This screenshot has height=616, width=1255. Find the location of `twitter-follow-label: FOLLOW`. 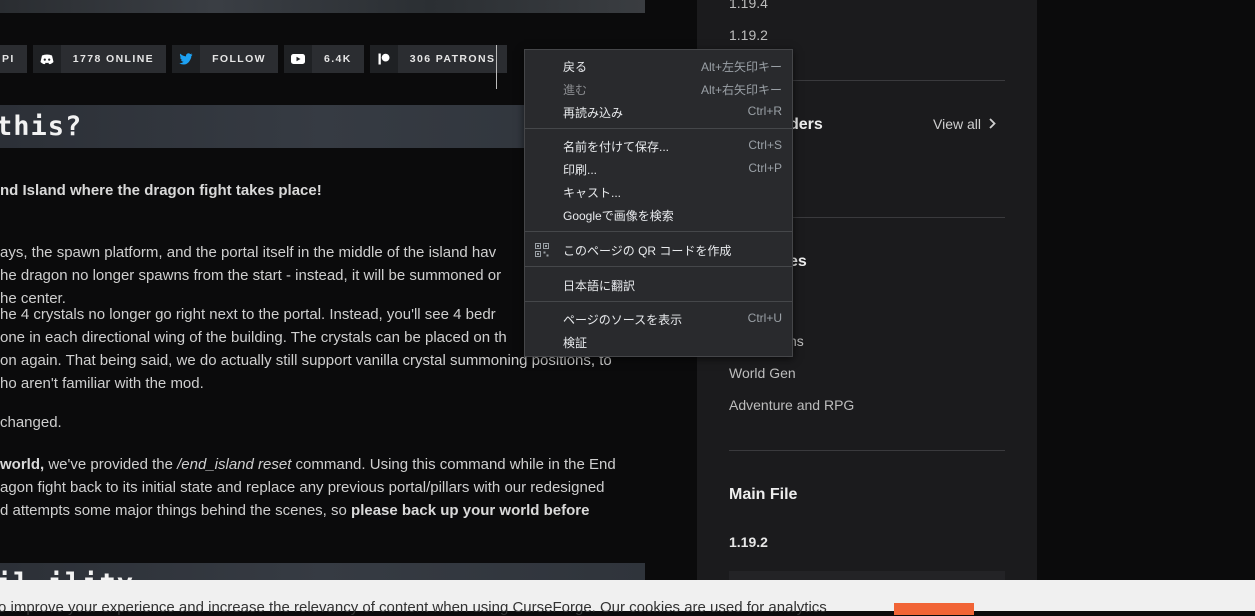

twitter-follow-label: FOLLOW is located at coordinates (239, 59).